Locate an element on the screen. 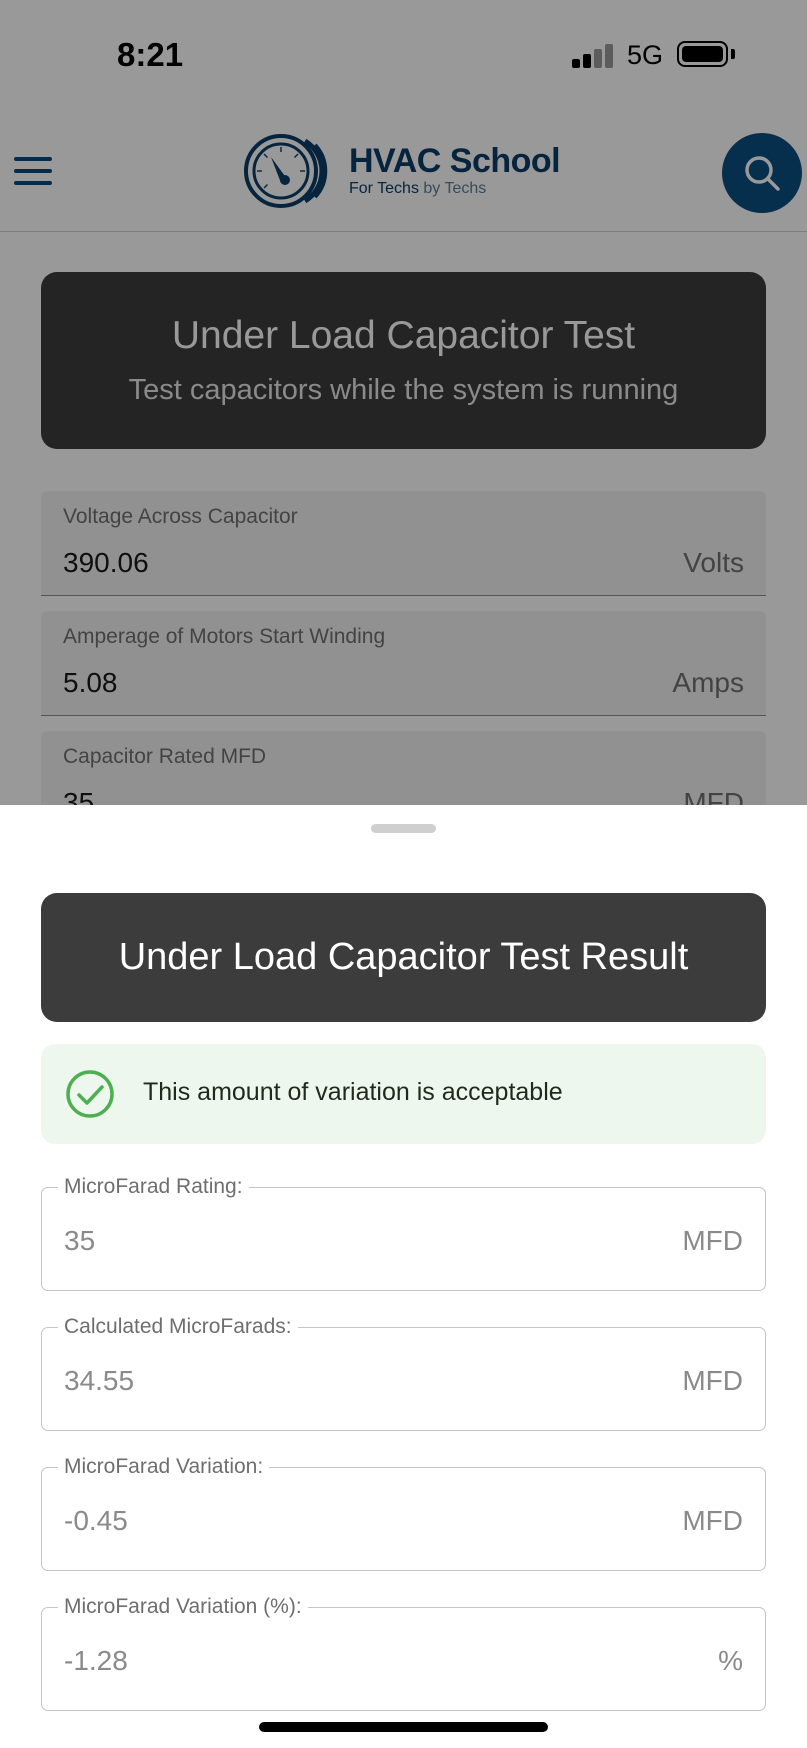  home-indicator is located at coordinates (403, 1727).